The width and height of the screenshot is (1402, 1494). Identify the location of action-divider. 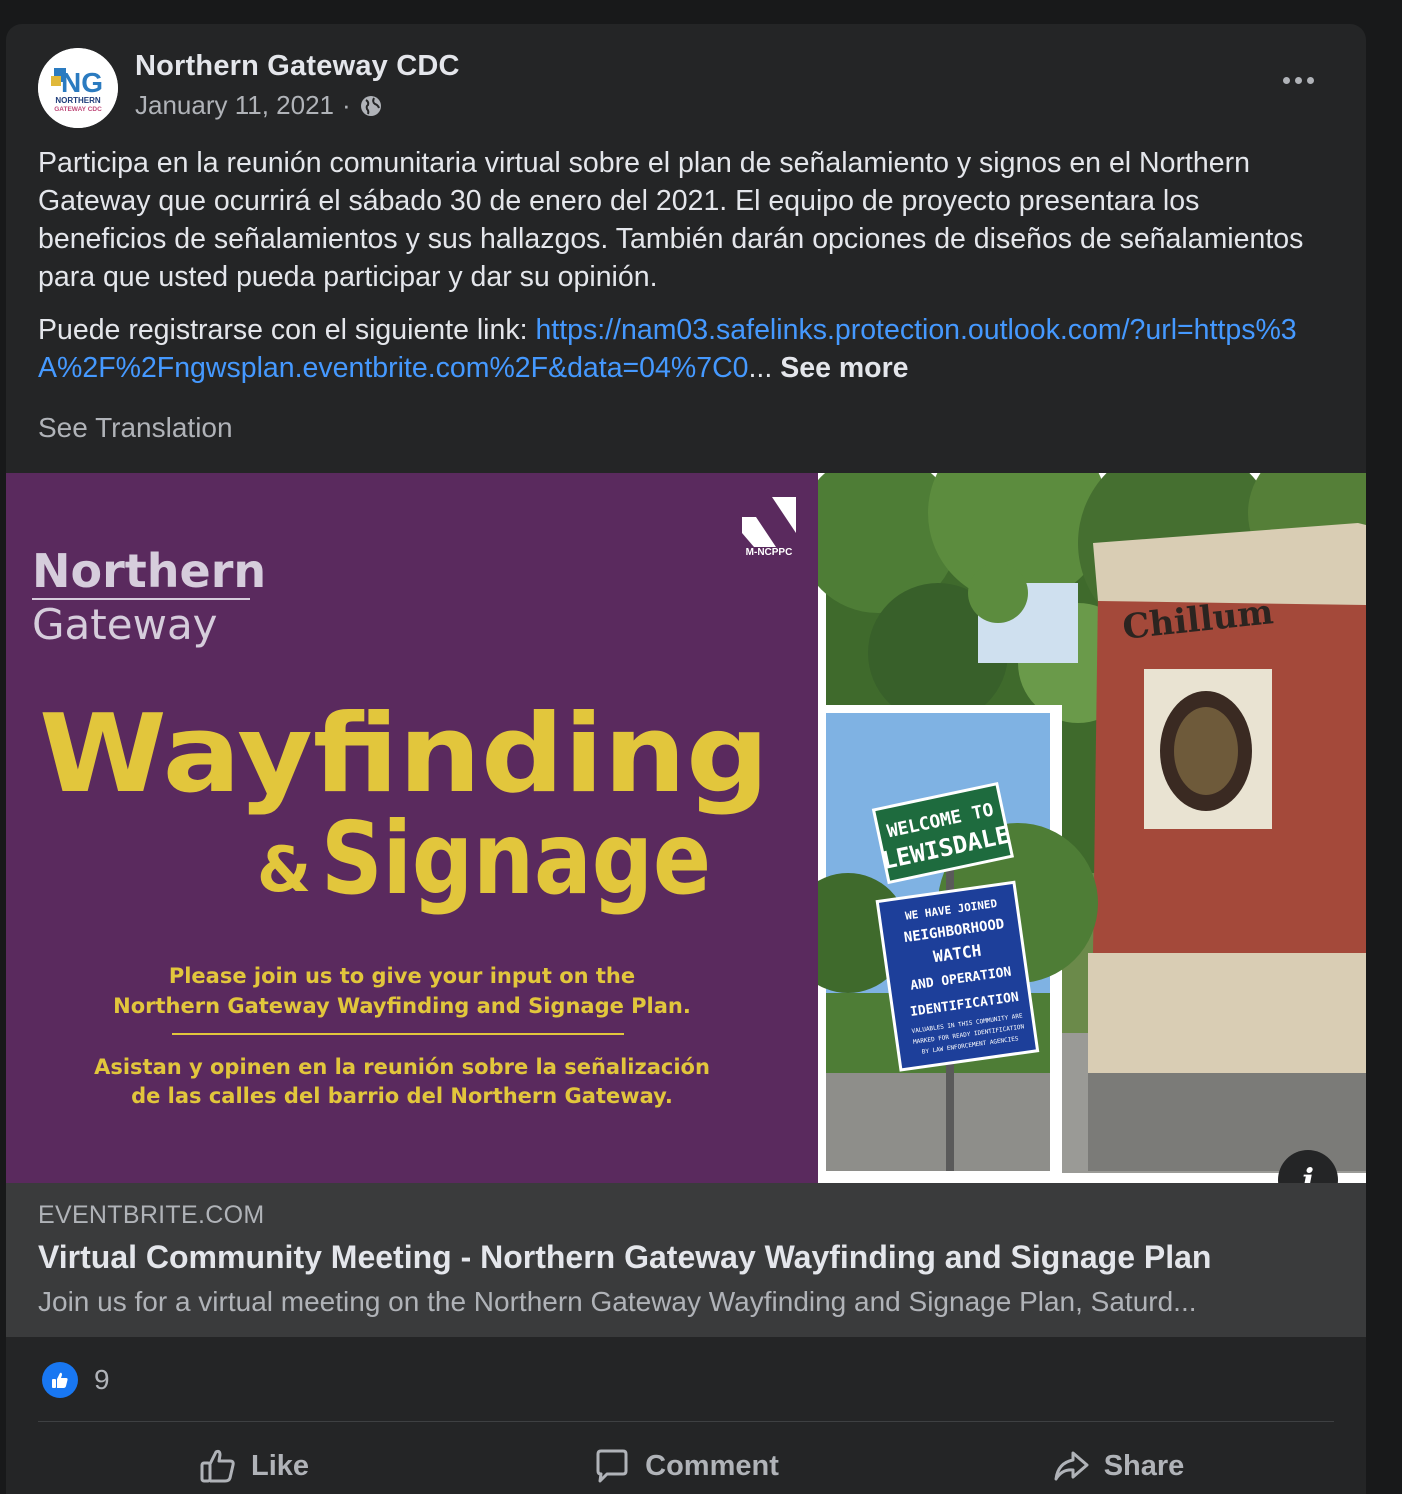
(686, 1421).